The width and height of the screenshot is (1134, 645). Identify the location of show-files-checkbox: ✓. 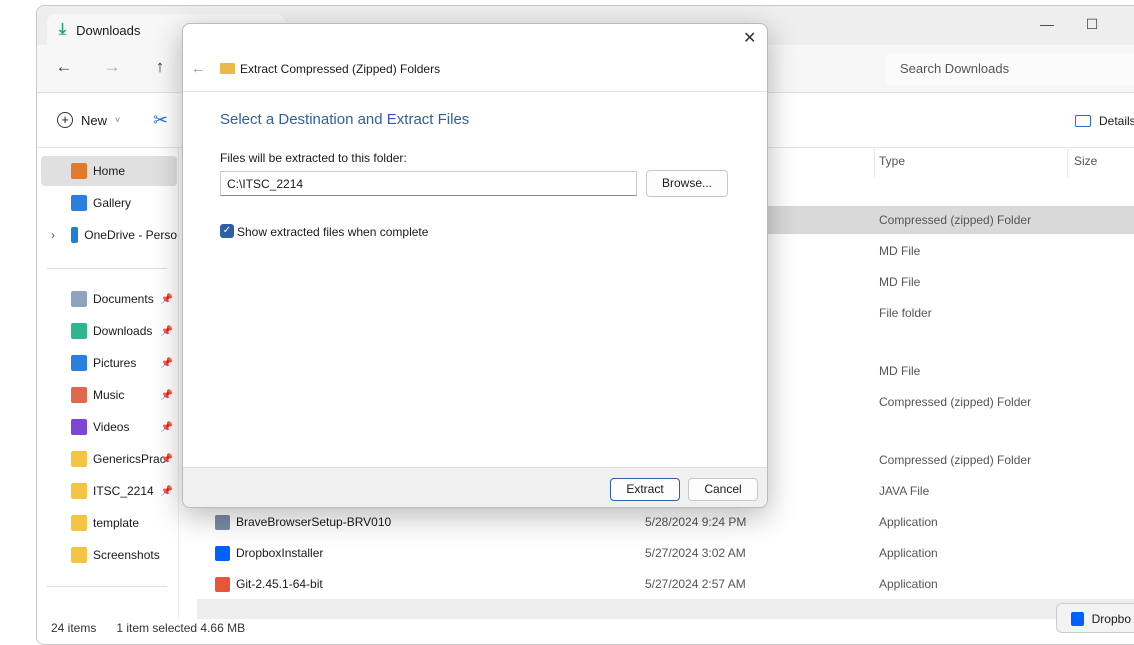
(227, 231).